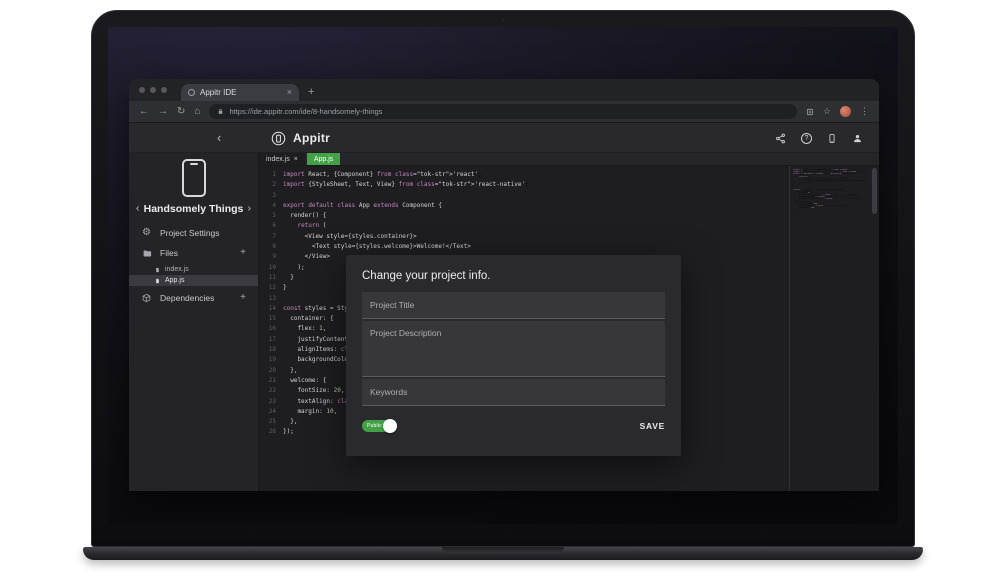 Image resolution: width=1006 pixels, height=586 pixels. I want to click on new-tab-button: +, so click(311, 92).